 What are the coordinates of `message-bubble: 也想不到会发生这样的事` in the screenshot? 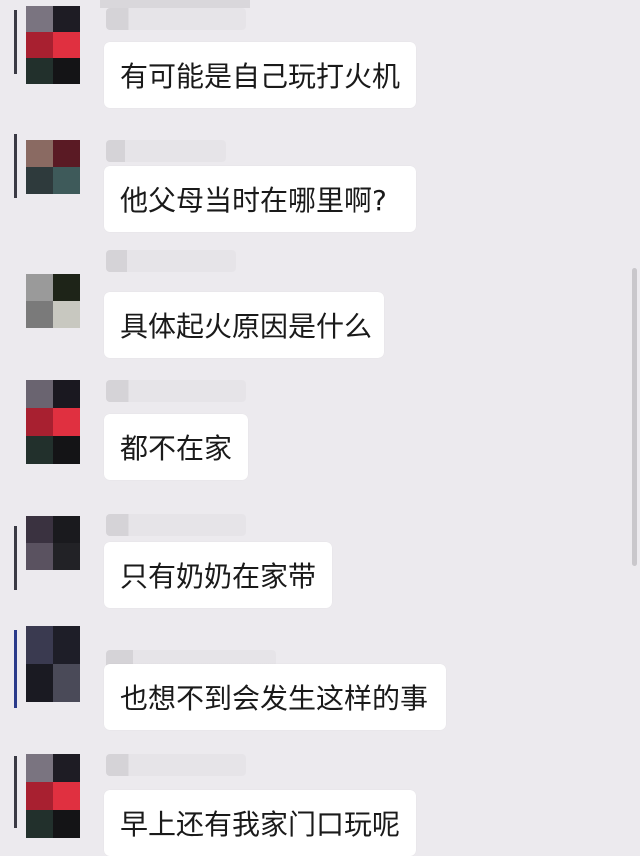 It's located at (275, 697).